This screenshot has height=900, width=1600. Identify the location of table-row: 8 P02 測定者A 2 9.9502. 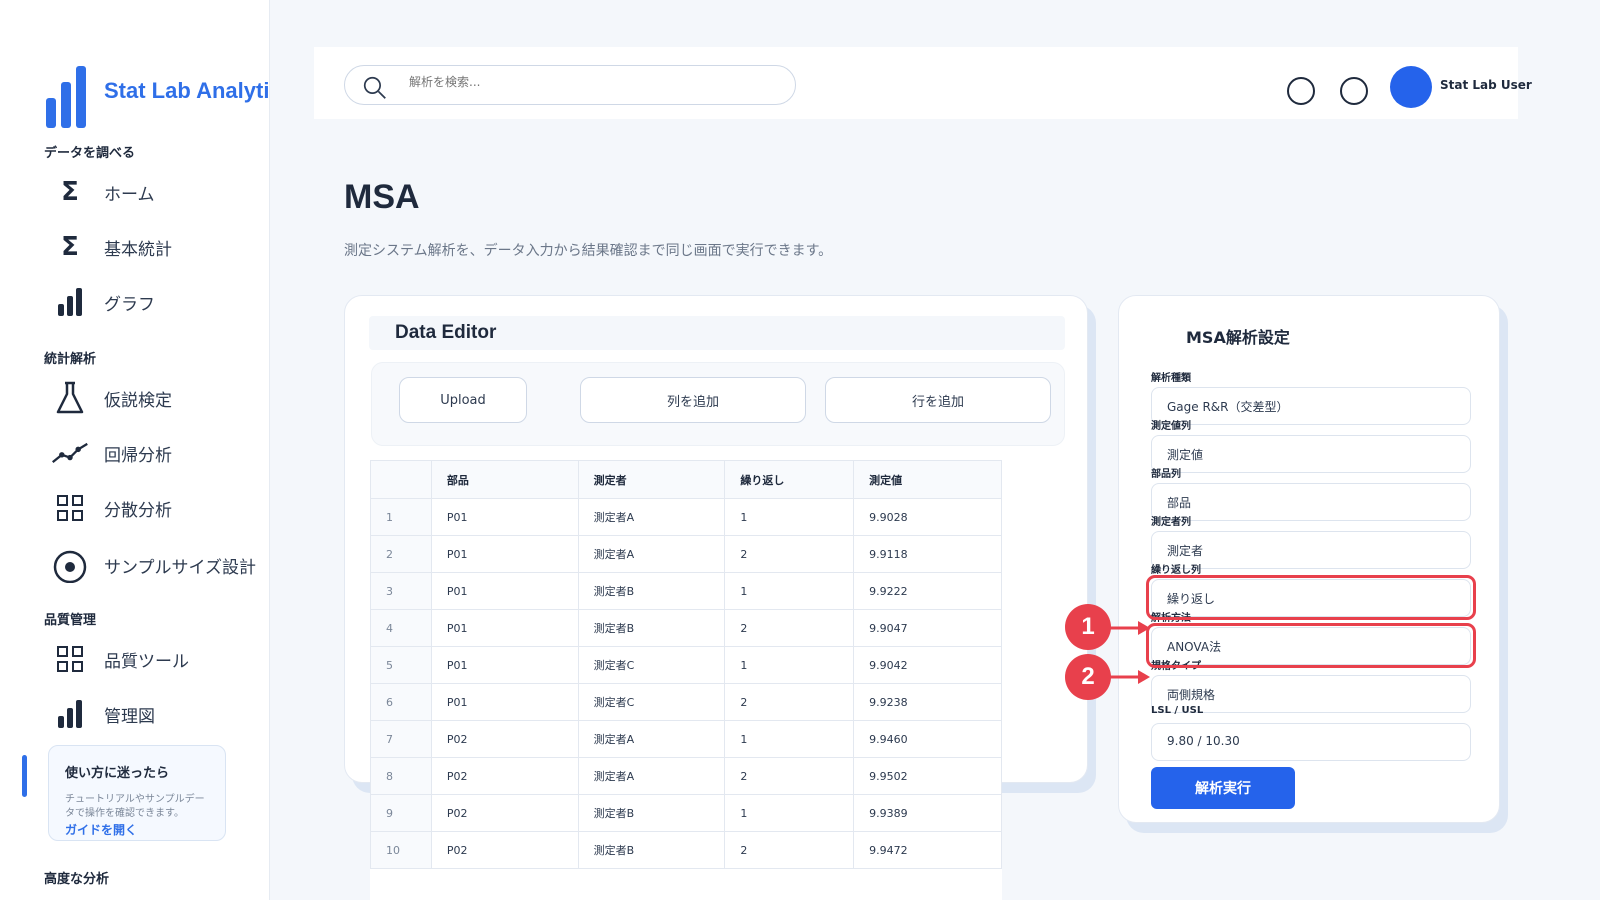
(686, 776).